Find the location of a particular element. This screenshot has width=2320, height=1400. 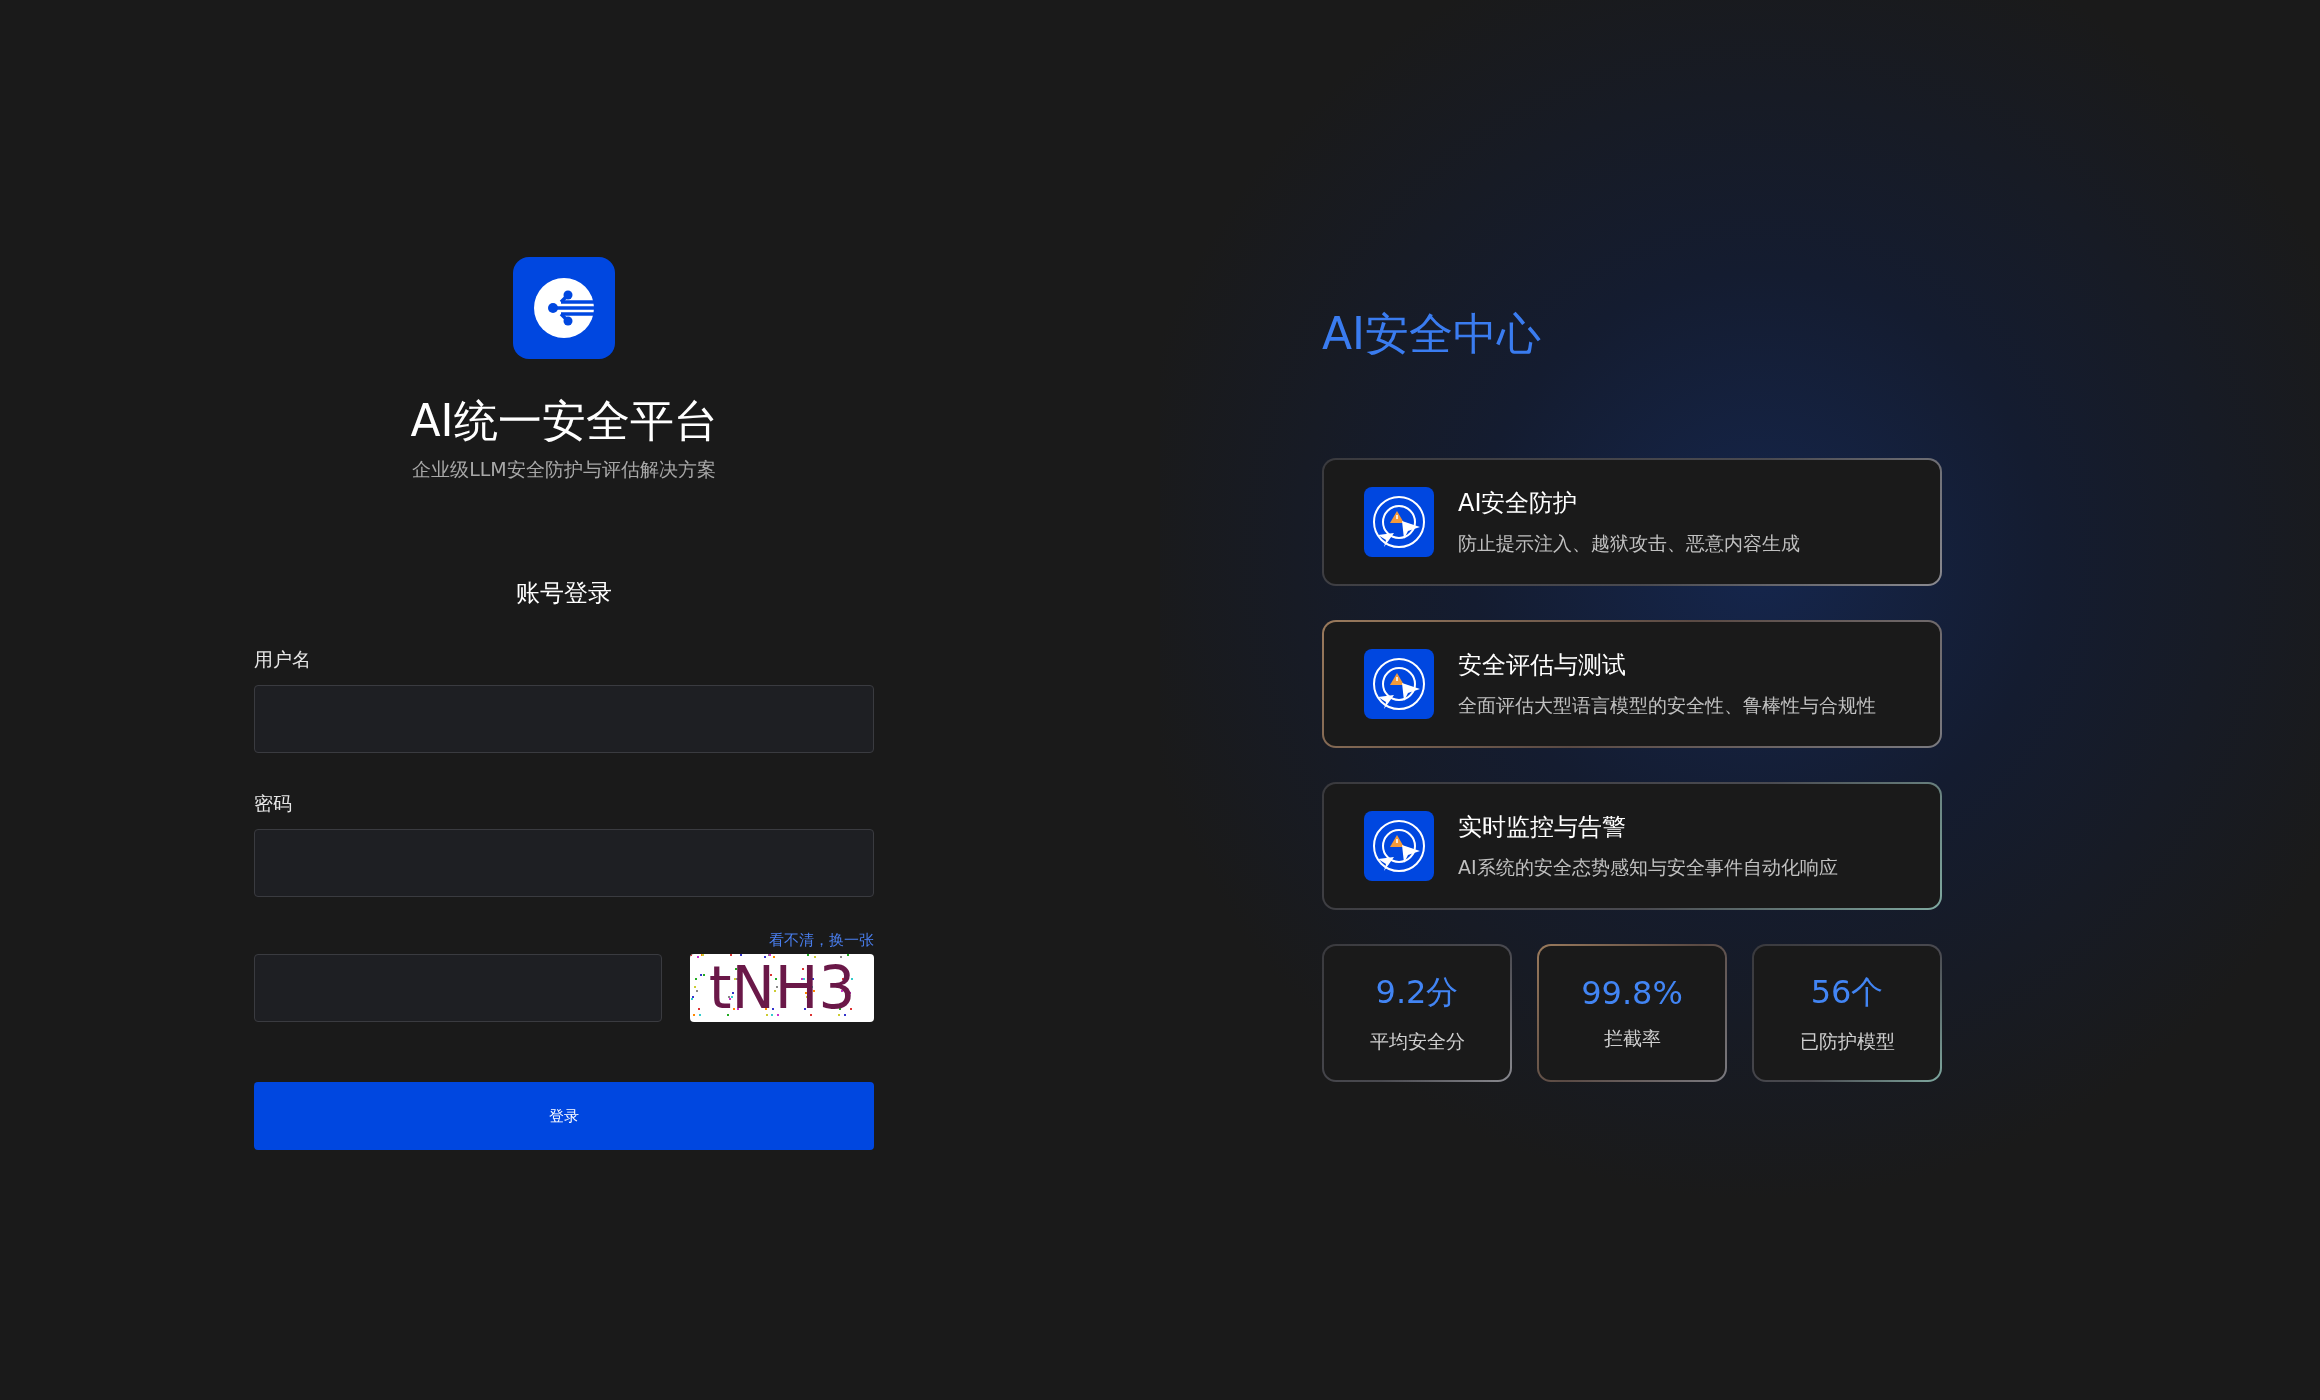

feature-title: 安全评估与测试 is located at coordinates (1542, 665).